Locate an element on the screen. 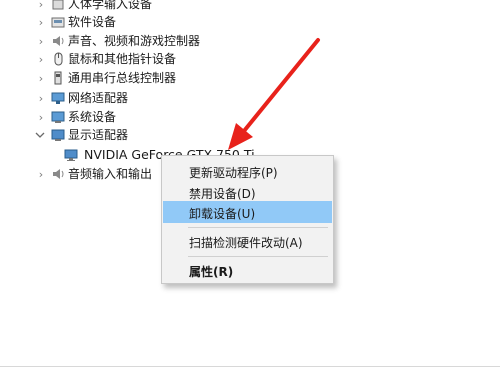 The height and width of the screenshot is (375, 500). red-arrow-annotation is located at coordinates (274, 94).